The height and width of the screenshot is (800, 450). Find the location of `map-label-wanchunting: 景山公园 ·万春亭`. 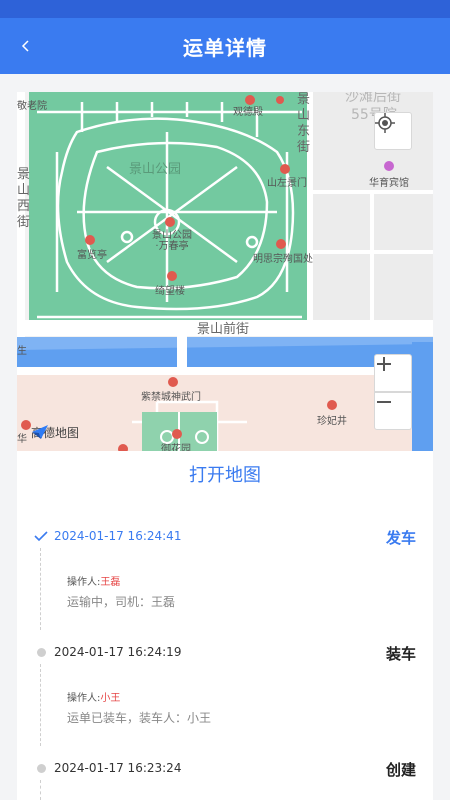

map-label-wanchunting: 景山公园 ·万春亭 is located at coordinates (172, 241).